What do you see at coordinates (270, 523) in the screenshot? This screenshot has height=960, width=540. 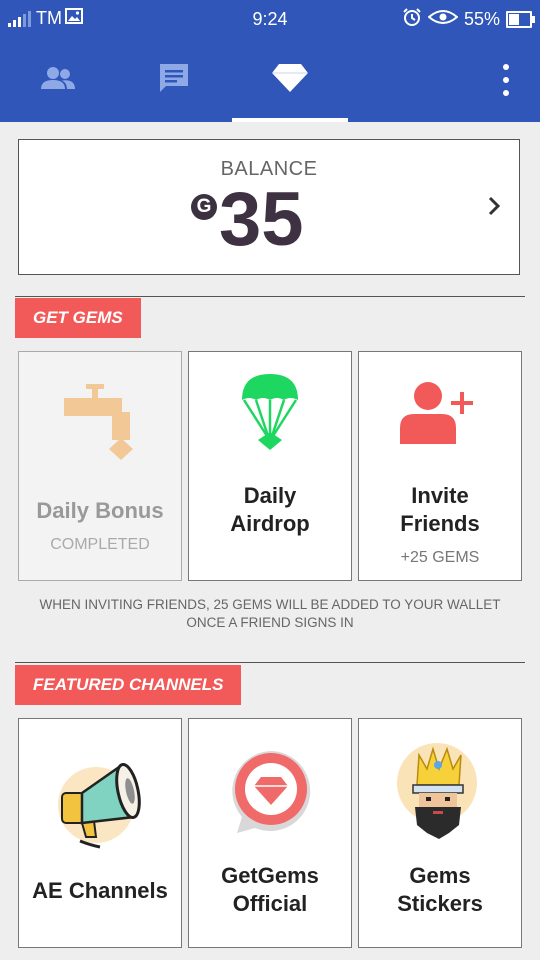 I see `tile-title-line2: Airdrop` at bounding box center [270, 523].